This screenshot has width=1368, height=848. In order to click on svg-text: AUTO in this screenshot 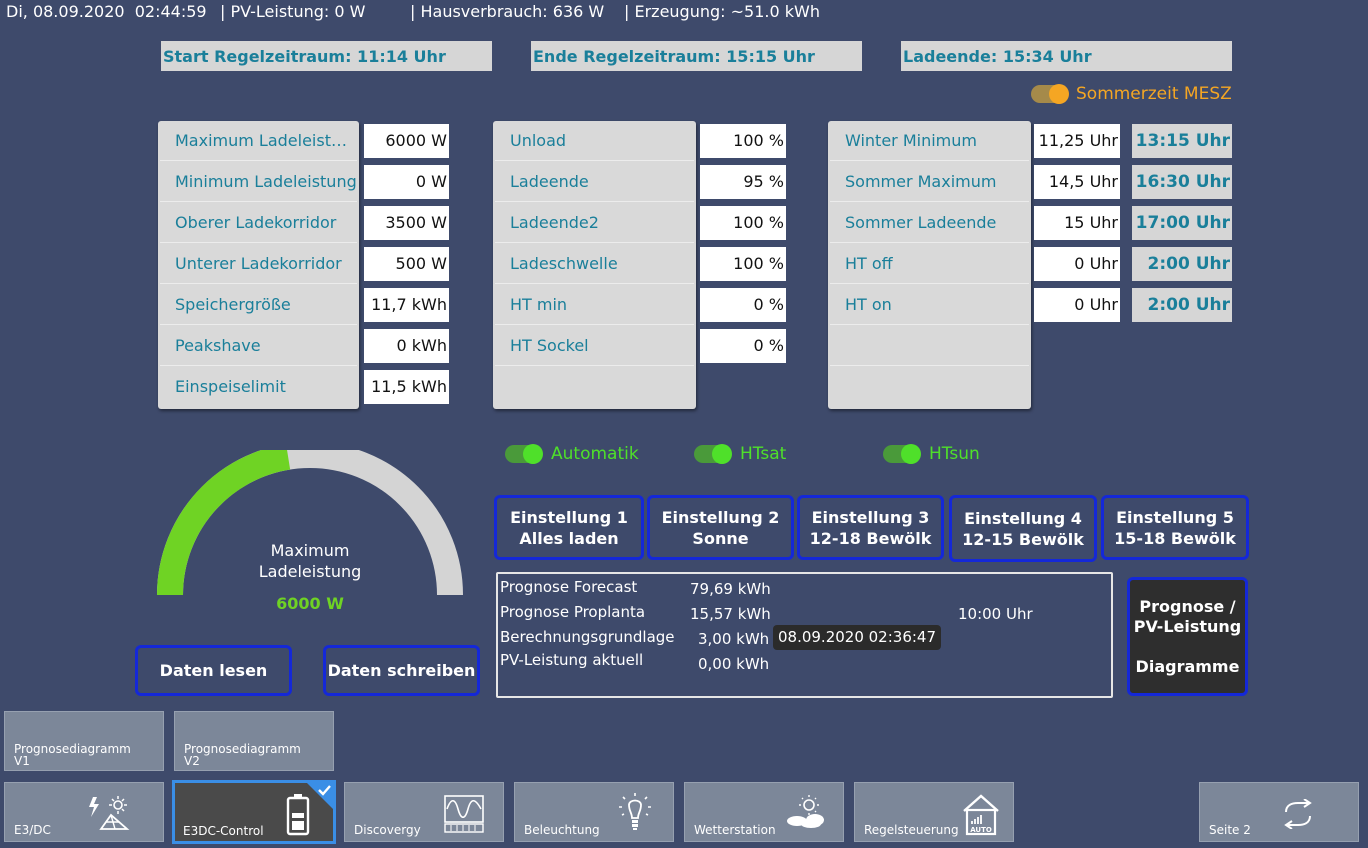, I will do `click(981, 830)`.